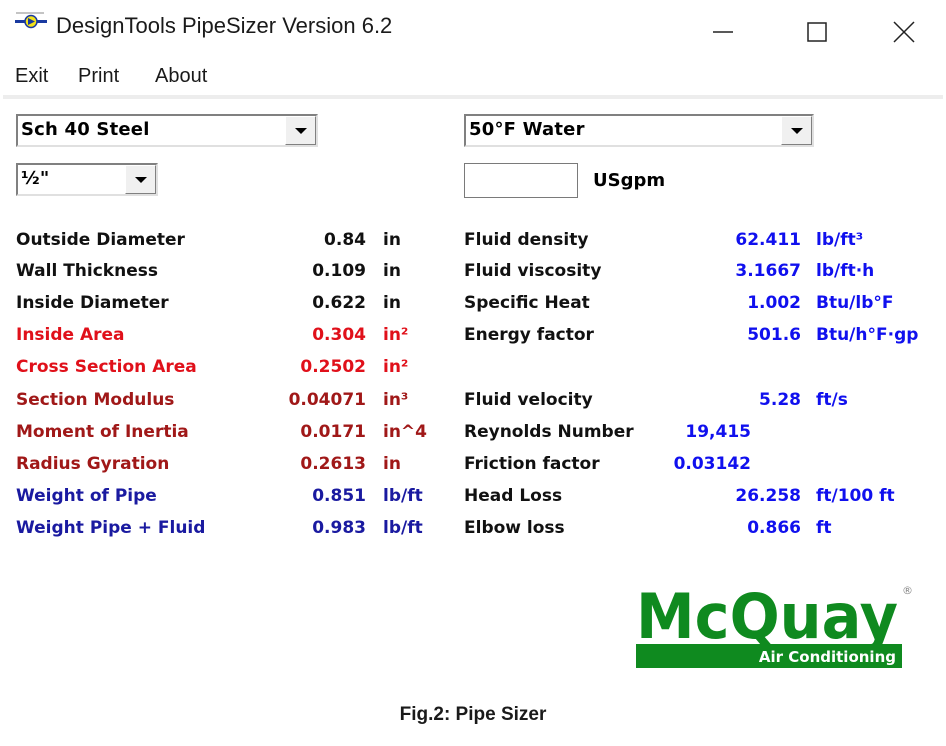 This screenshot has width=946, height=746. What do you see at coordinates (768, 240) in the screenshot?
I see `property-value: 62.411` at bounding box center [768, 240].